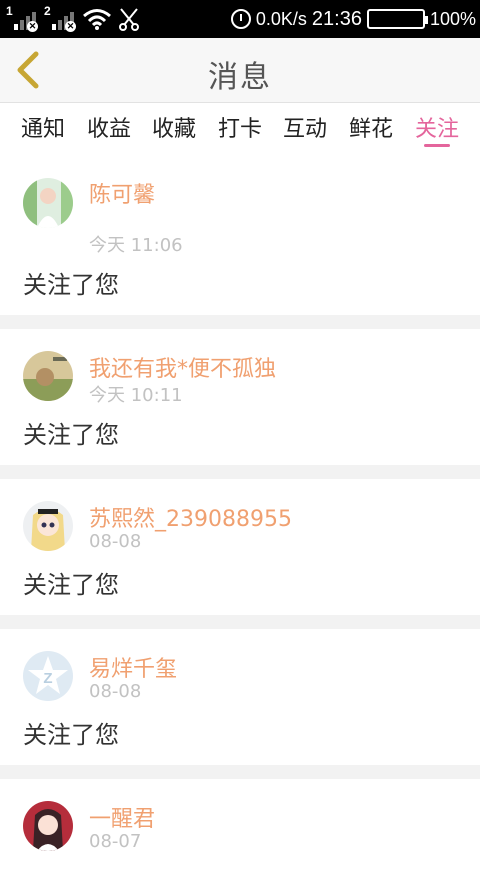  What do you see at coordinates (22, 18) in the screenshot?
I see `signal-sim1-icon: 1 ✕` at bounding box center [22, 18].